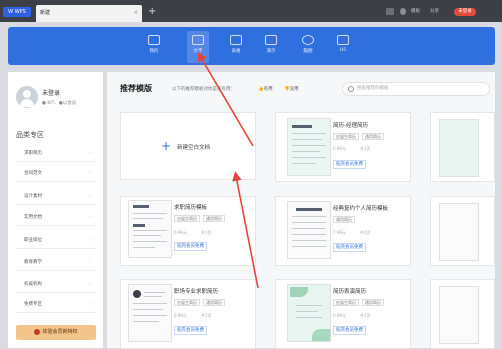  I want to click on titlebar-item-share: 分享, so click(434, 11).